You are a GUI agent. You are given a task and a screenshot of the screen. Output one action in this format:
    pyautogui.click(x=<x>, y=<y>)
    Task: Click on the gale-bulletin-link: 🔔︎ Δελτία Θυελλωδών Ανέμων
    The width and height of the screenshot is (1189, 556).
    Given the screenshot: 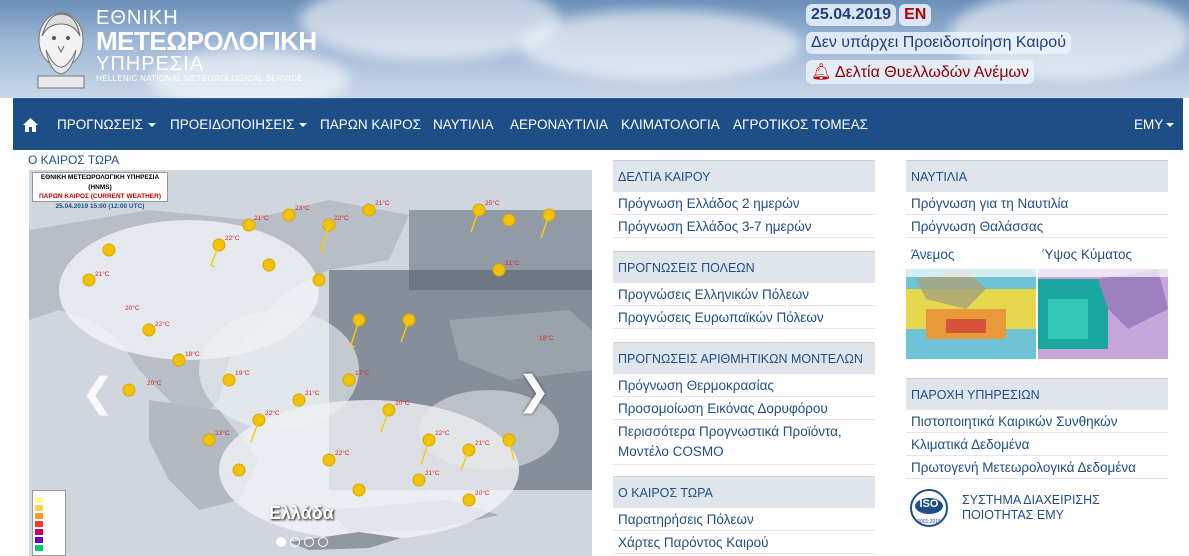 What is the action you would take?
    pyautogui.click(x=920, y=72)
    